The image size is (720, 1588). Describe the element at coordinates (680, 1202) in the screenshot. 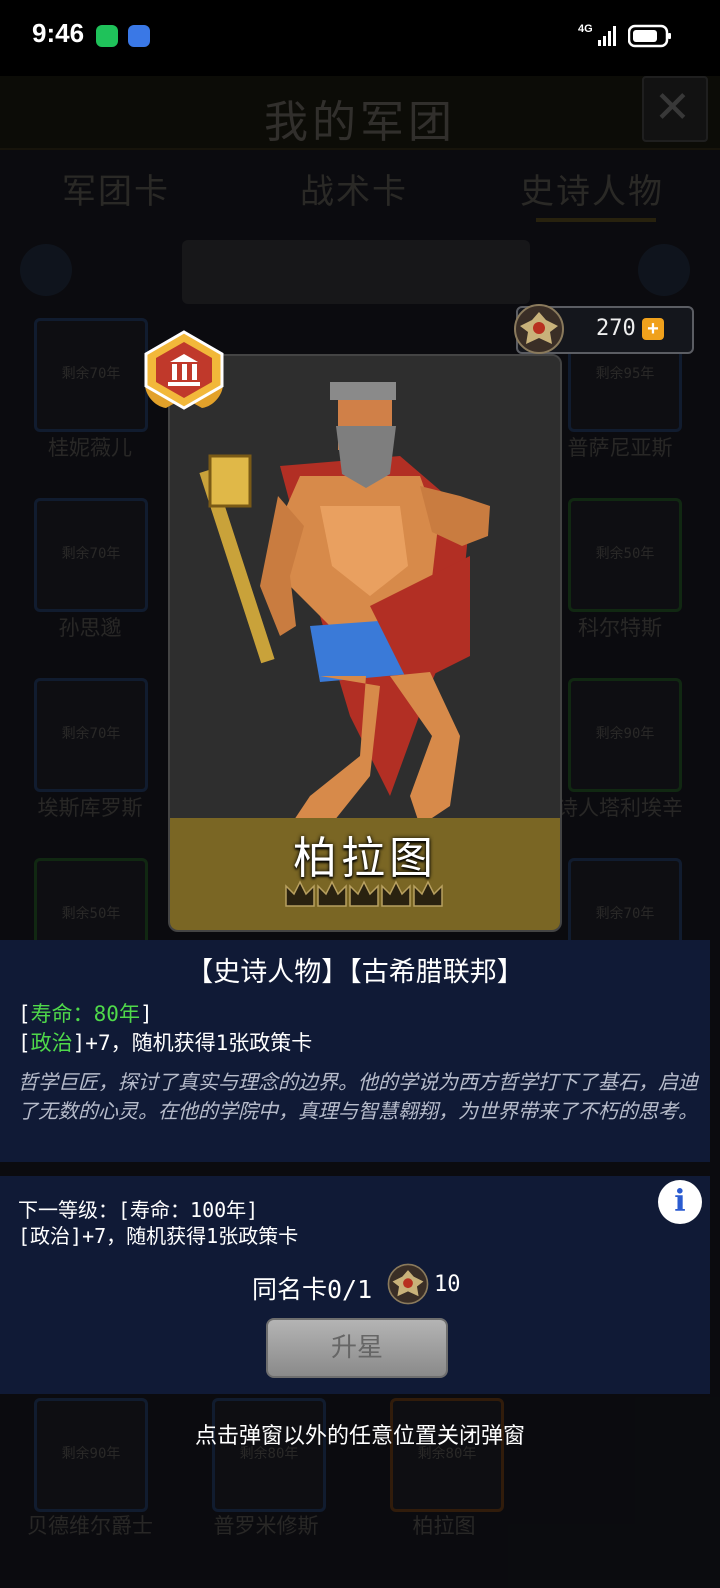

I see `info-button: i` at that location.